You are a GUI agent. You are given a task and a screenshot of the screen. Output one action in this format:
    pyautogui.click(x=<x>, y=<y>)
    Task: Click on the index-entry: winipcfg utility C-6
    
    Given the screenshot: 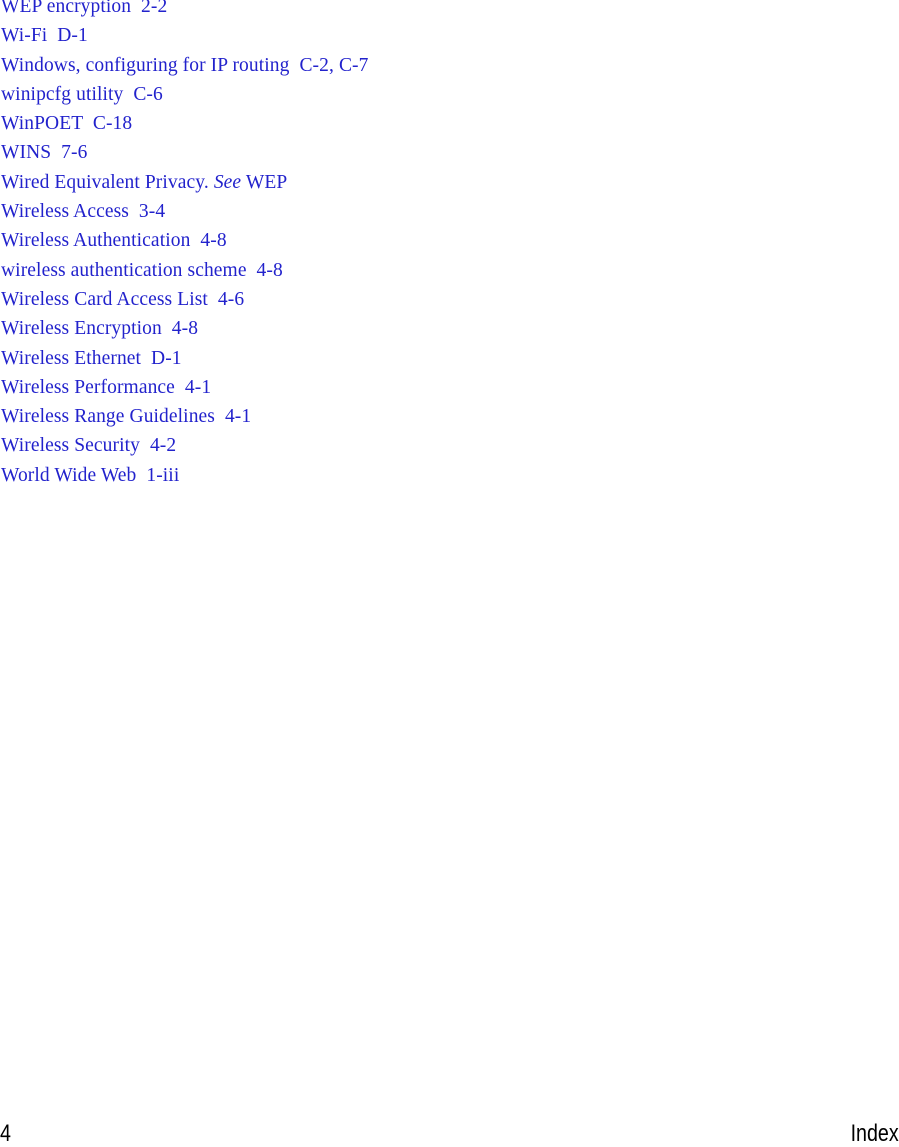 What is the action you would take?
    pyautogui.click(x=449, y=94)
    